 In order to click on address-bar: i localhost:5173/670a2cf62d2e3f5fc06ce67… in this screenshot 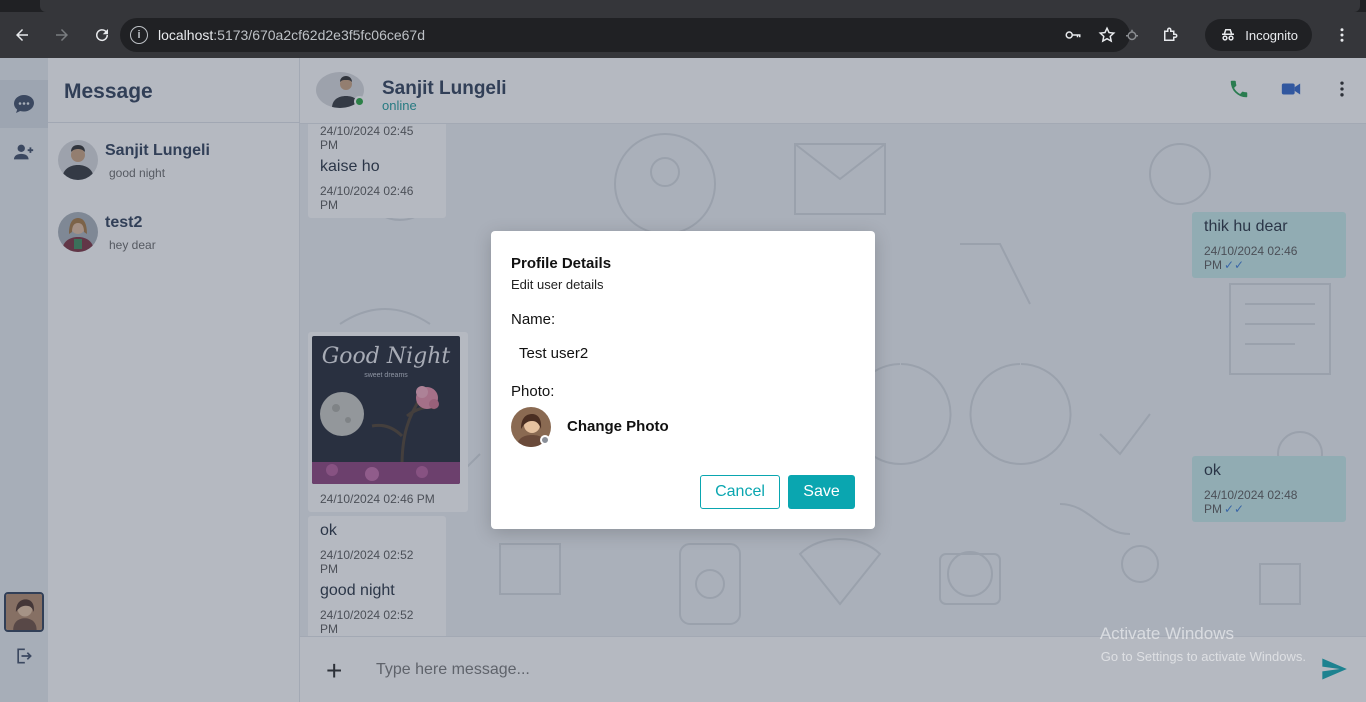, I will do `click(625, 35)`.